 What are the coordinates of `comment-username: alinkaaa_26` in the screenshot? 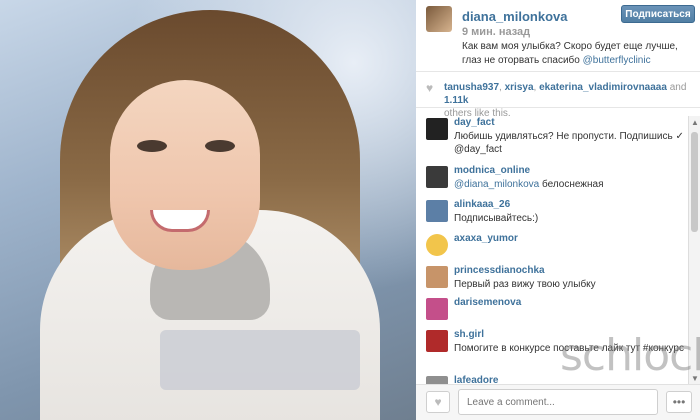 It's located at (482, 204).